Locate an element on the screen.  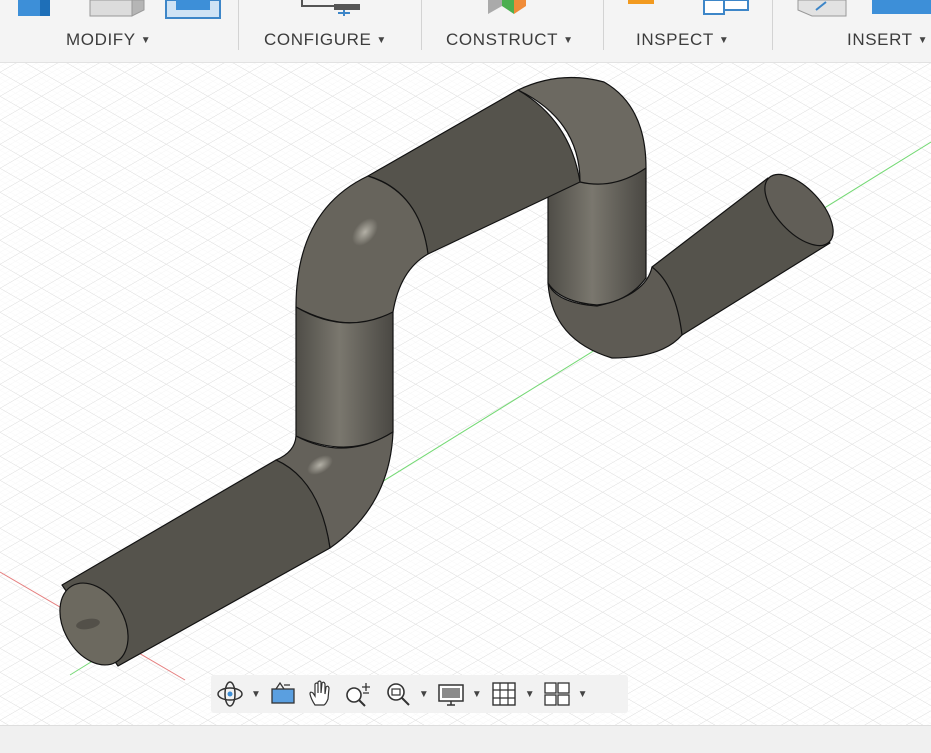
construct-menu: CONSTRUCT ▼ is located at coordinates (510, 40).